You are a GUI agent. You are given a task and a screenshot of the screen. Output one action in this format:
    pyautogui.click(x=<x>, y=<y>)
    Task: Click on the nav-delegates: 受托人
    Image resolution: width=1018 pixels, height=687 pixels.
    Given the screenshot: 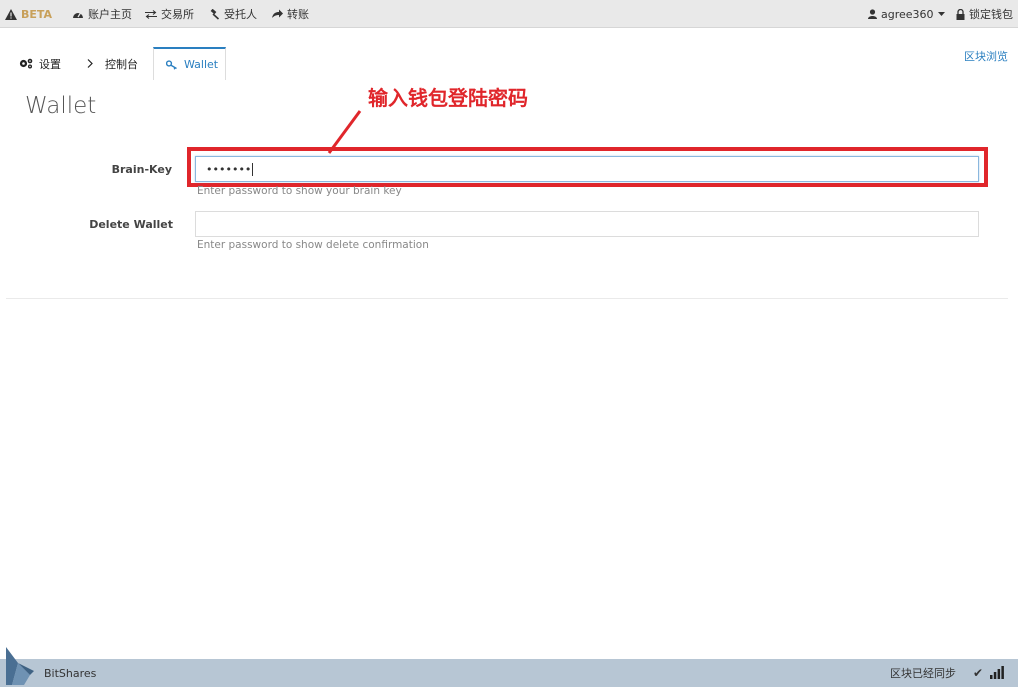 What is the action you would take?
    pyautogui.click(x=233, y=14)
    